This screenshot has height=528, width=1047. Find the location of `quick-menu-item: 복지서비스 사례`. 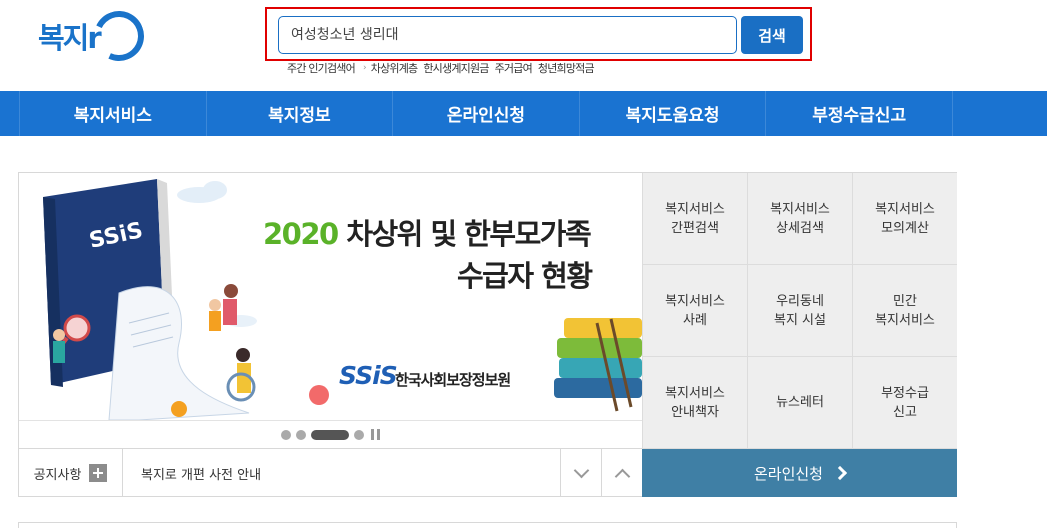

quick-menu-item: 복지서비스 사례 is located at coordinates (694, 311).